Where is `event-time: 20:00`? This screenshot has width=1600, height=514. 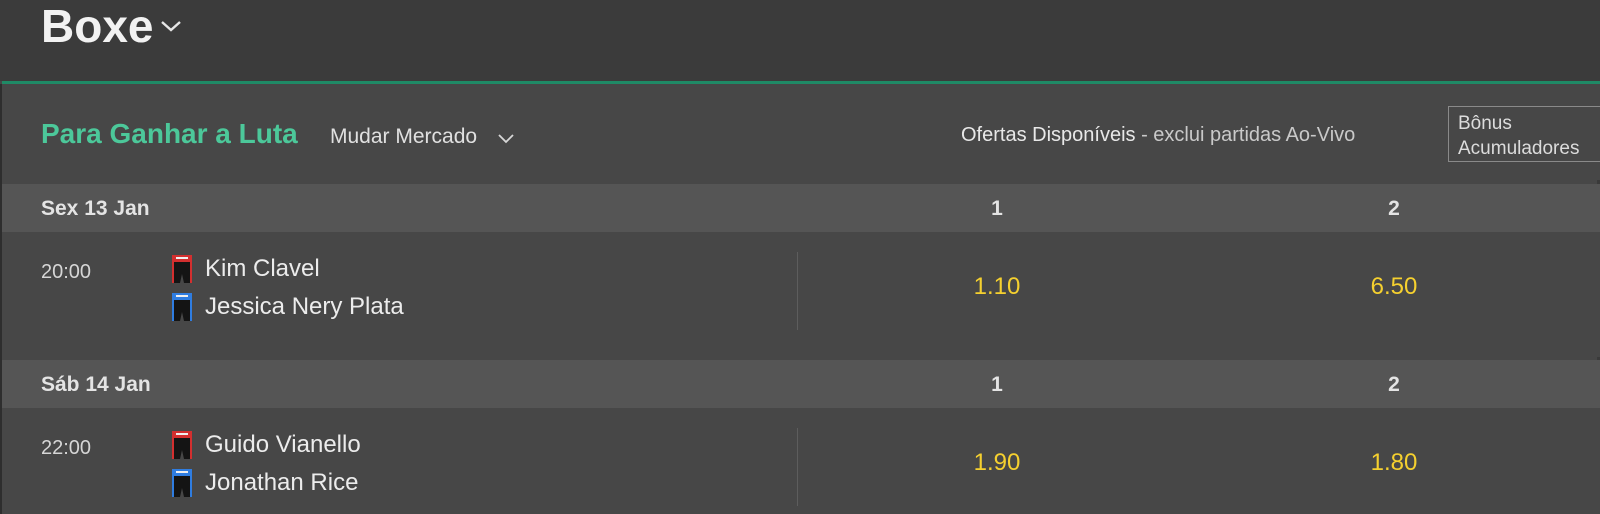 event-time: 20:00 is located at coordinates (66, 272).